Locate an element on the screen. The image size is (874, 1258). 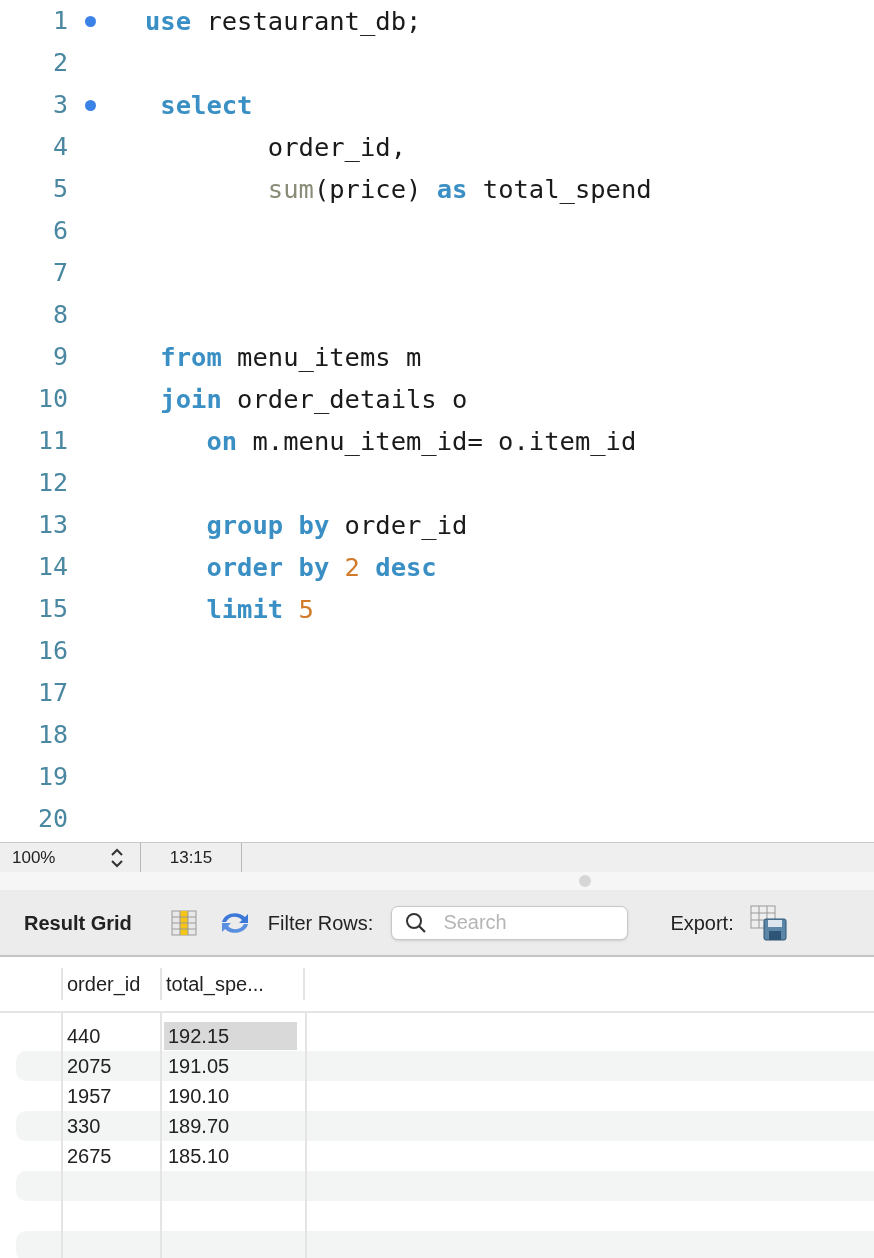
line-number: 10 is located at coordinates (52, 399).